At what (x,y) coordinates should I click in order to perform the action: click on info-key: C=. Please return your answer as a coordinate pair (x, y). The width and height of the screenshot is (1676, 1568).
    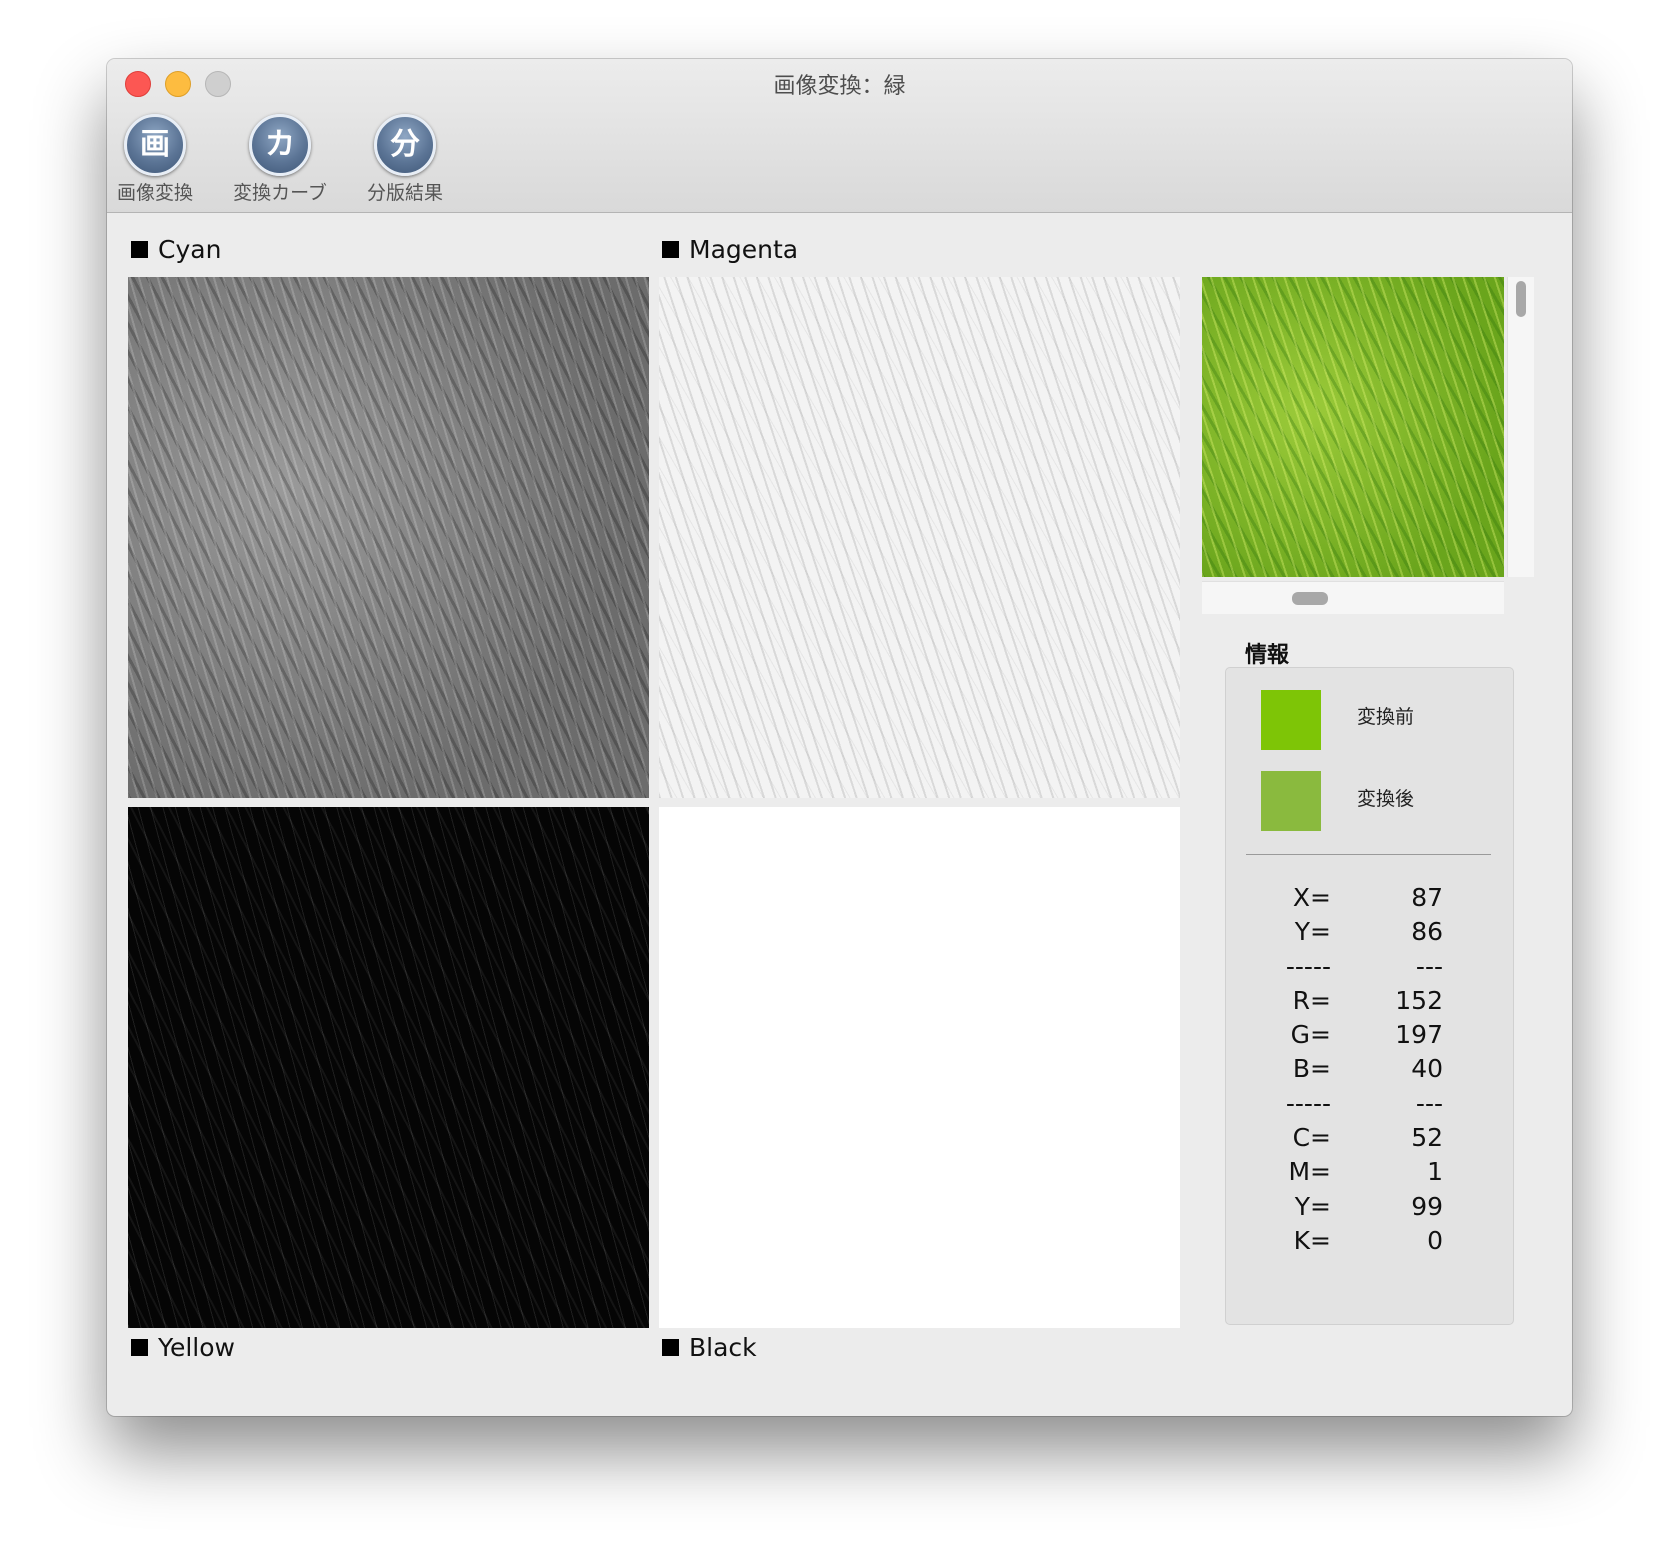
    Looking at the image, I should click on (1311, 1138).